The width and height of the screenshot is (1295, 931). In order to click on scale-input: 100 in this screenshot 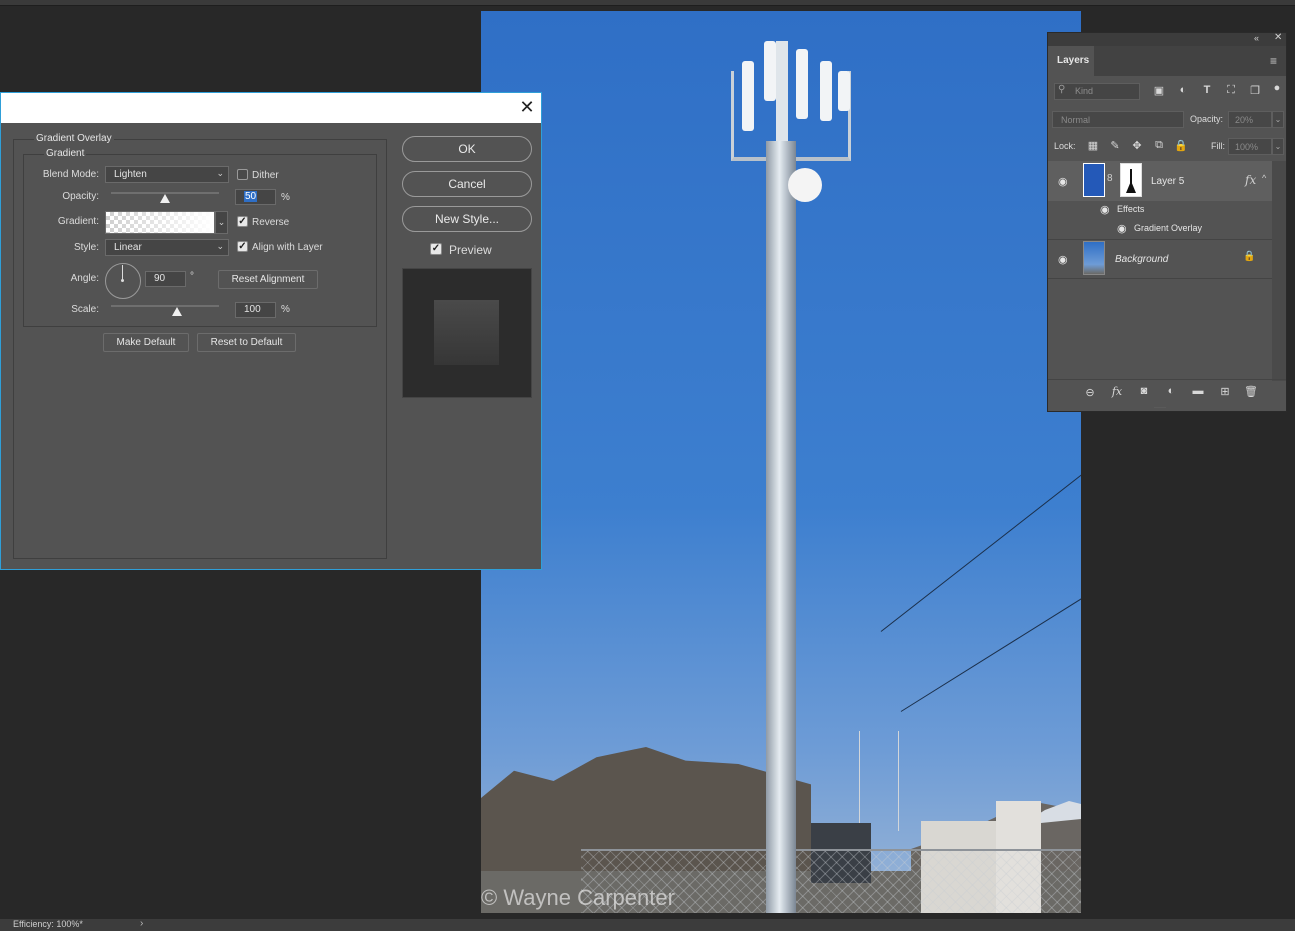, I will do `click(255, 310)`.